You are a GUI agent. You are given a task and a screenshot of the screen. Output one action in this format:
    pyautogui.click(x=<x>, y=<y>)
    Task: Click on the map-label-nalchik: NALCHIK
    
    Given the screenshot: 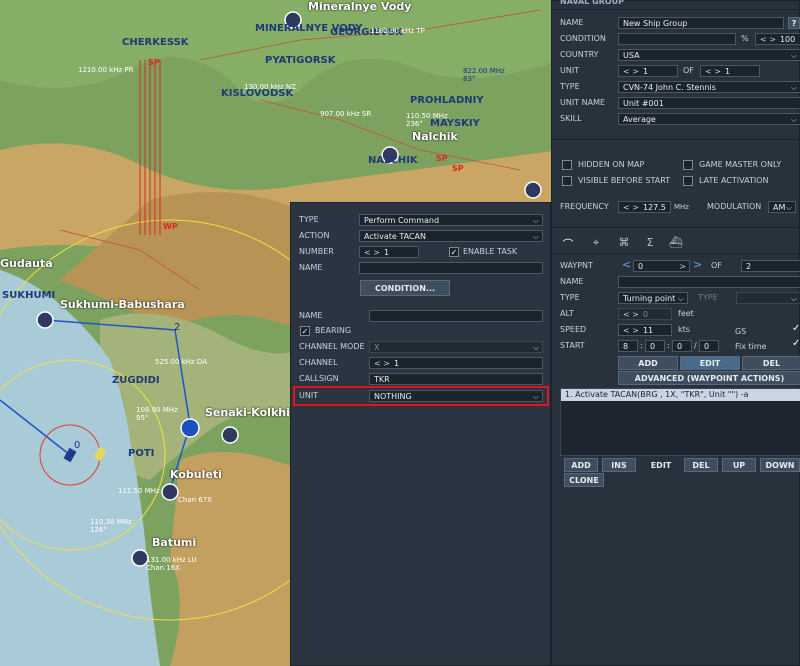 What is the action you would take?
    pyautogui.click(x=393, y=160)
    